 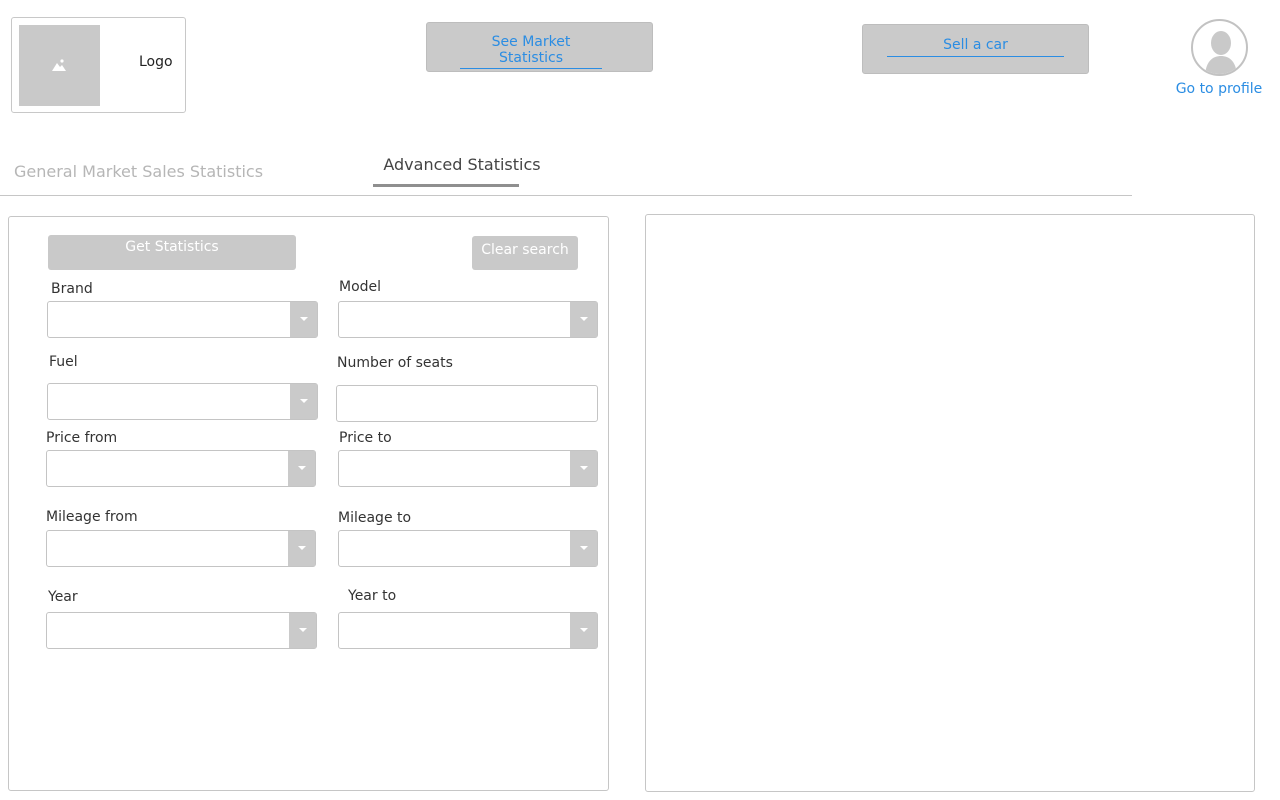 What do you see at coordinates (138, 171) in the screenshot?
I see `tab-general-market-sales-statistics: General Market Sales Statistics` at bounding box center [138, 171].